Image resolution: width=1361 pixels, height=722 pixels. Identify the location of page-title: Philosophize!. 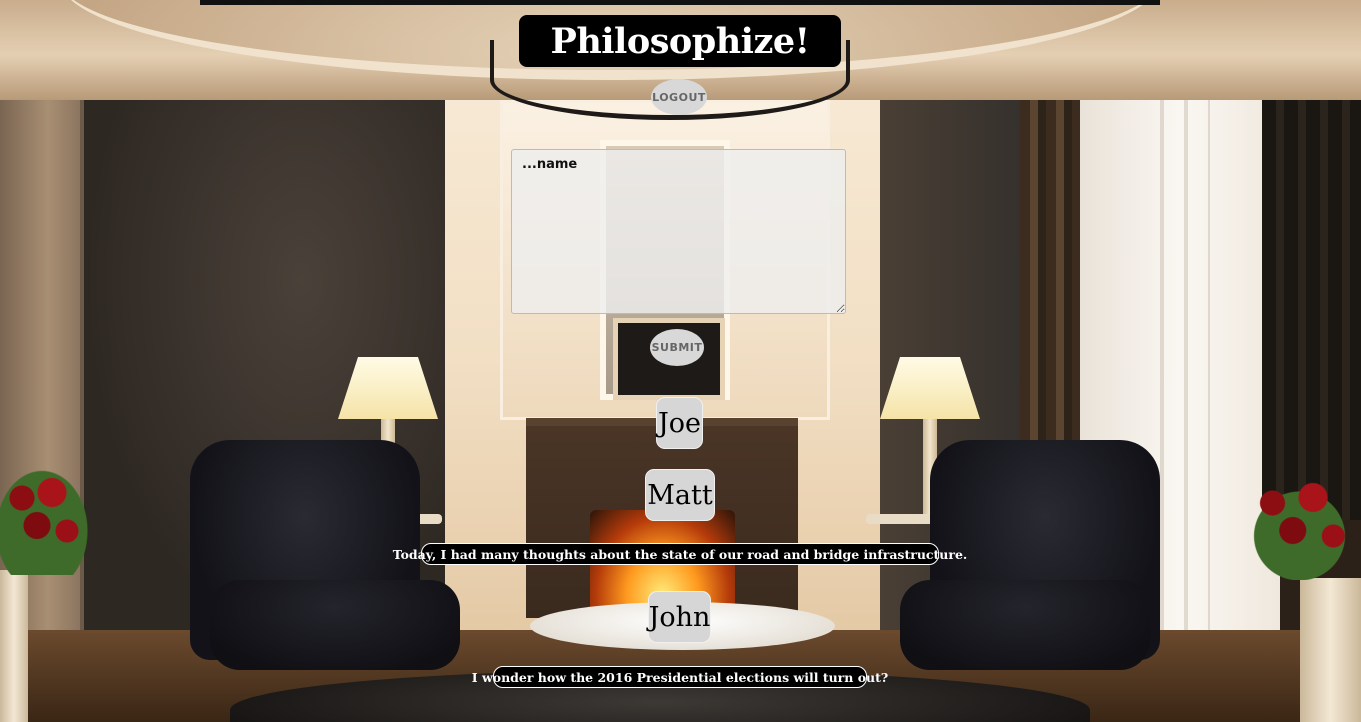
(680, 41).